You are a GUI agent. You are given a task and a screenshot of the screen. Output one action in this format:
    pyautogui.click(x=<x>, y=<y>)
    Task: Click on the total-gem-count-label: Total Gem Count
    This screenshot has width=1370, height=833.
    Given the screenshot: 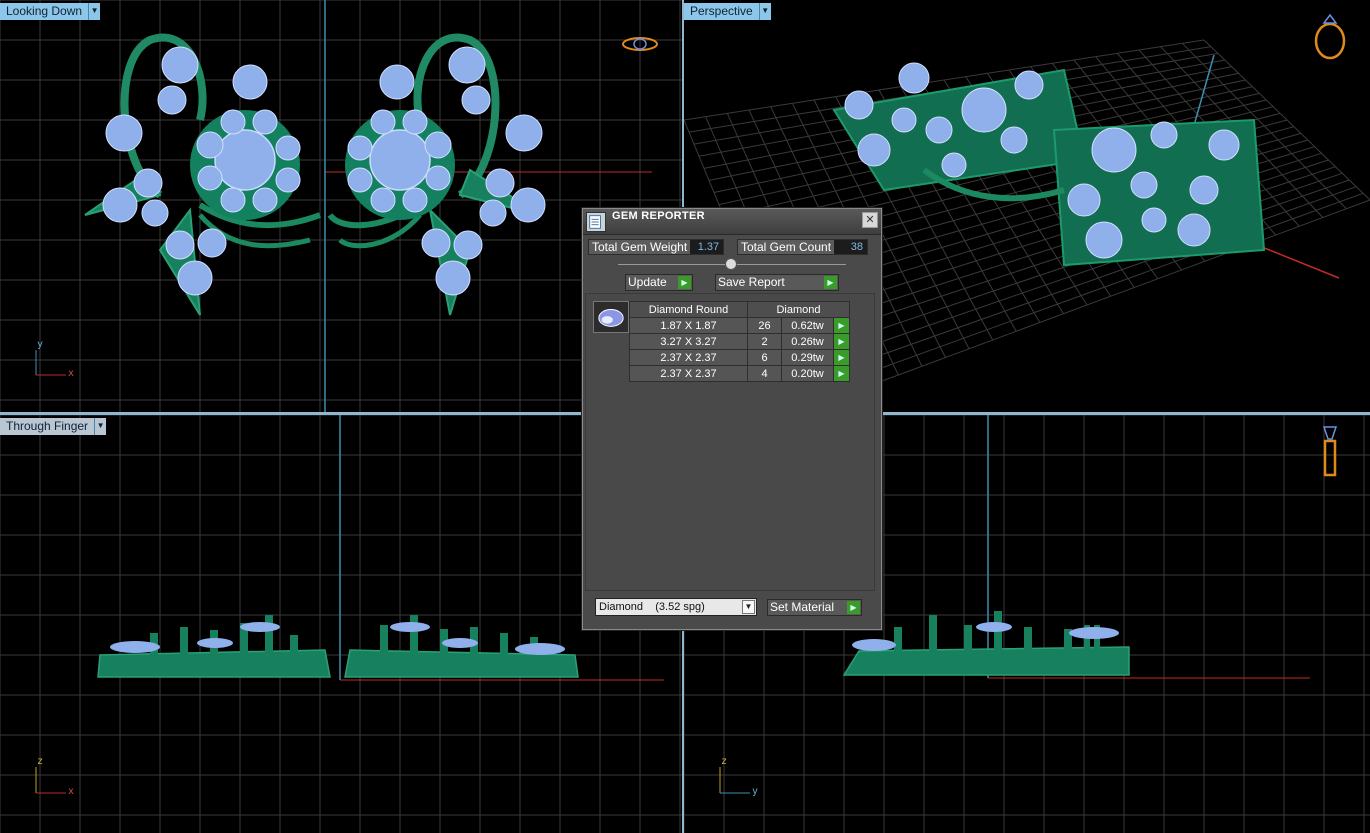 What is the action you would take?
    pyautogui.click(x=786, y=247)
    